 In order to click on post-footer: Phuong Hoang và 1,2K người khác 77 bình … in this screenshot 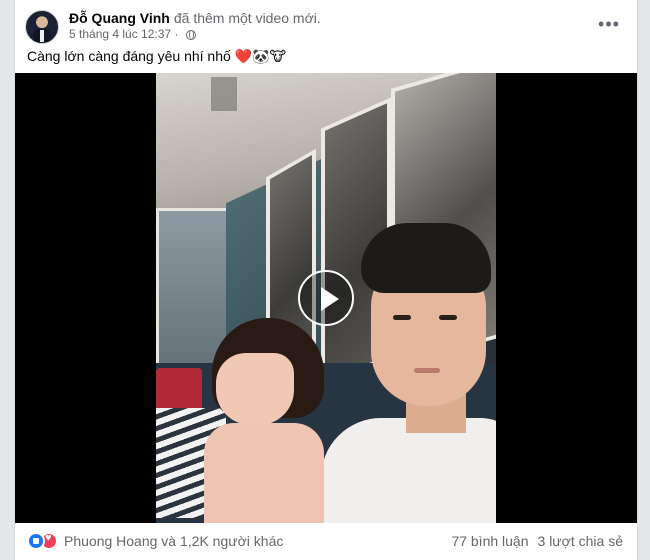, I will do `click(326, 542)`.